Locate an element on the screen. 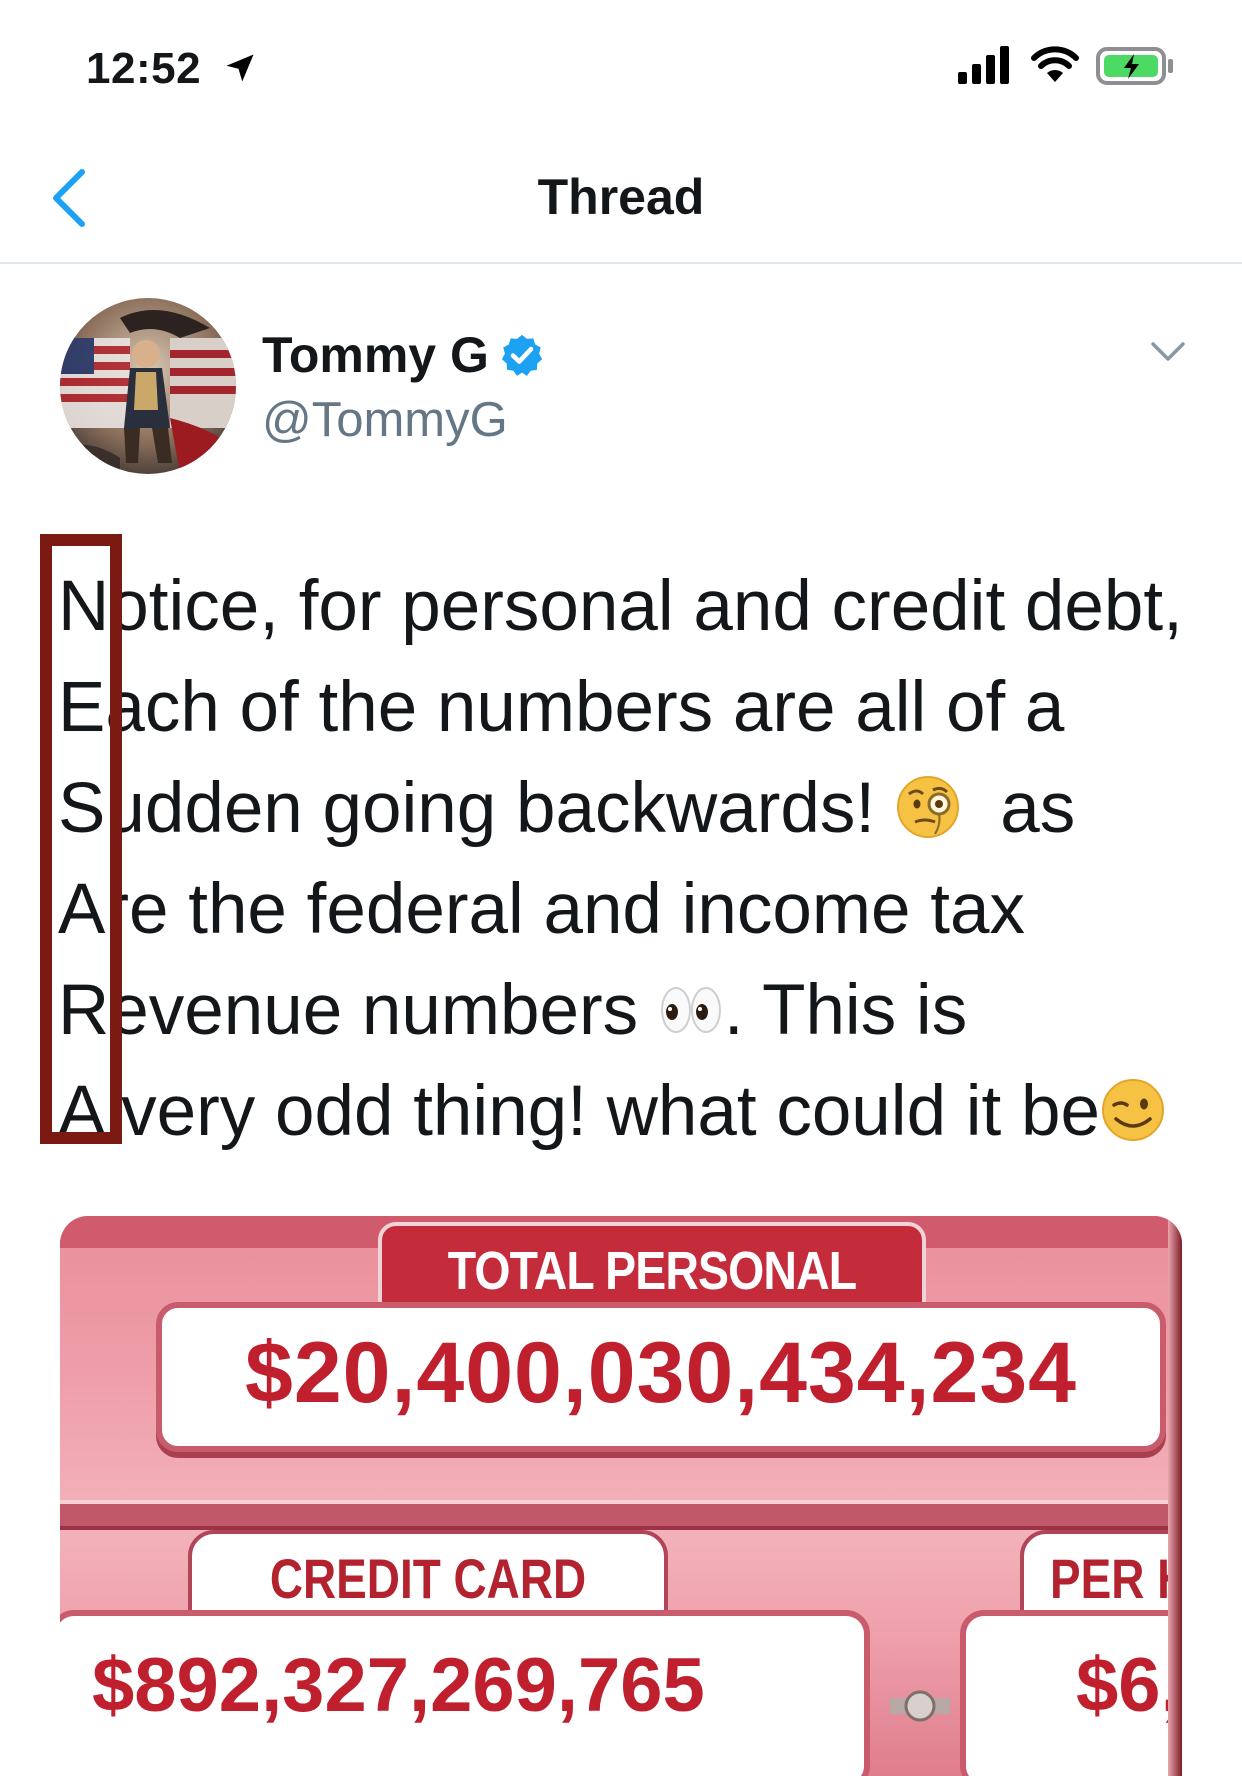 The image size is (1242, 1776). avatar is located at coordinates (148, 386).